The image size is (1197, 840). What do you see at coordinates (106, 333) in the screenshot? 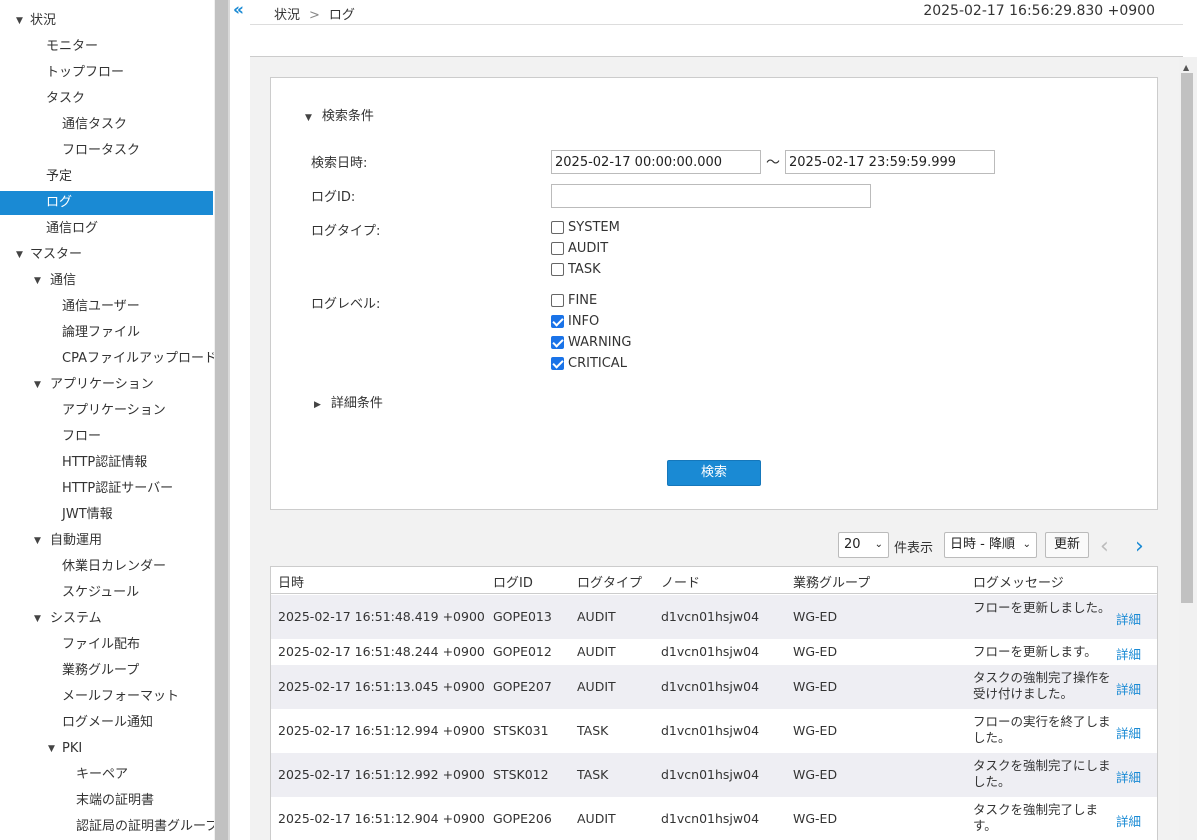
I see `sidebar-item: 論理ファイル` at bounding box center [106, 333].